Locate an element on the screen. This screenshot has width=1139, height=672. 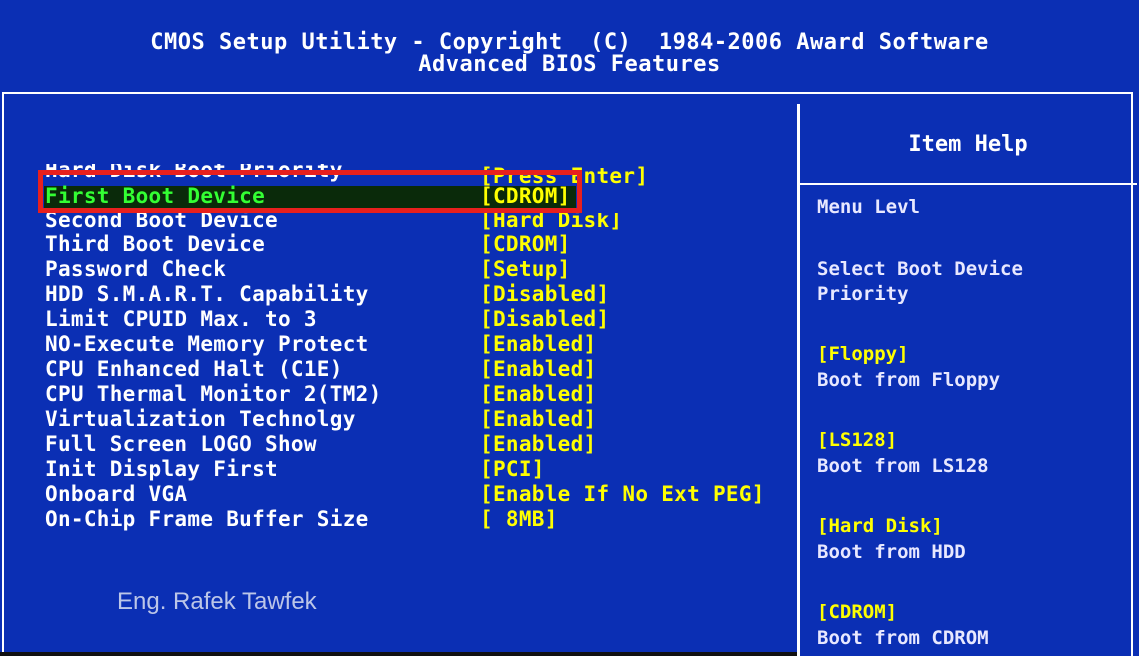
help-option-desc: Boot from HDD is located at coordinates (891, 552).